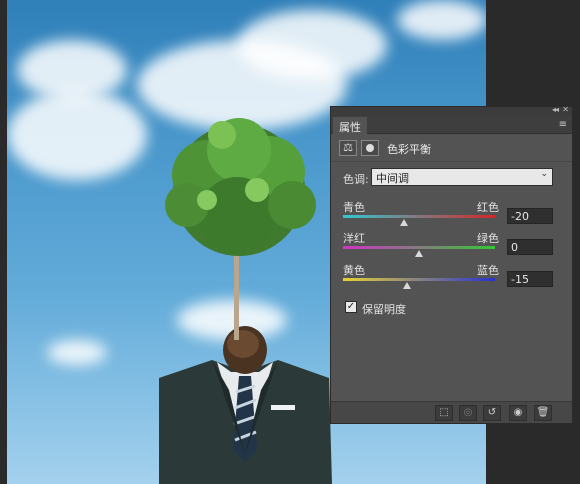 The width and height of the screenshot is (580, 484). I want to click on panel-menu-icon: ≡, so click(563, 124).